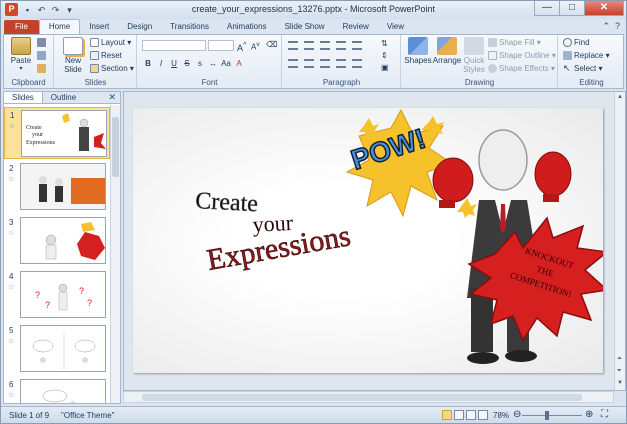 This screenshot has height=424, width=627. What do you see at coordinates (357, 45) in the screenshot?
I see `line-spacing-icon` at bounding box center [357, 45].